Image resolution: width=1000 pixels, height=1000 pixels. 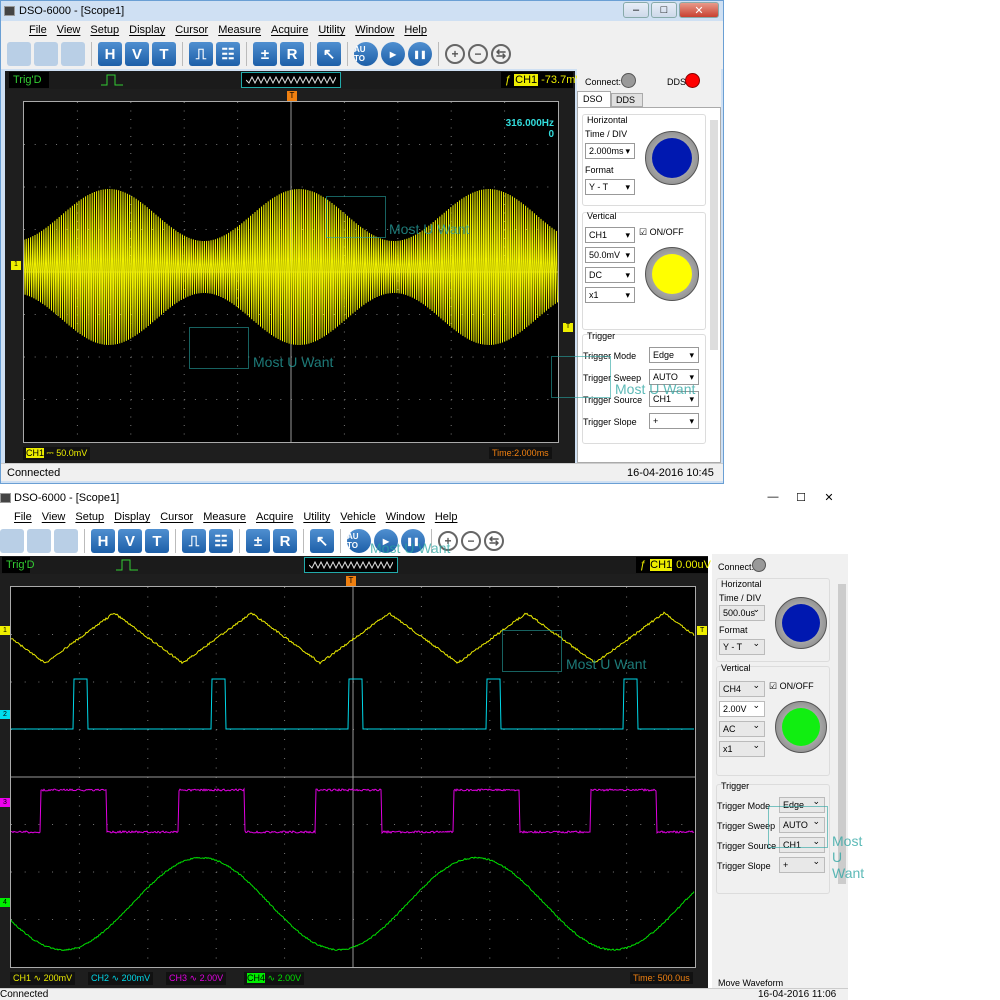 I want to click on ch3-marker: 3, so click(x=5, y=802).